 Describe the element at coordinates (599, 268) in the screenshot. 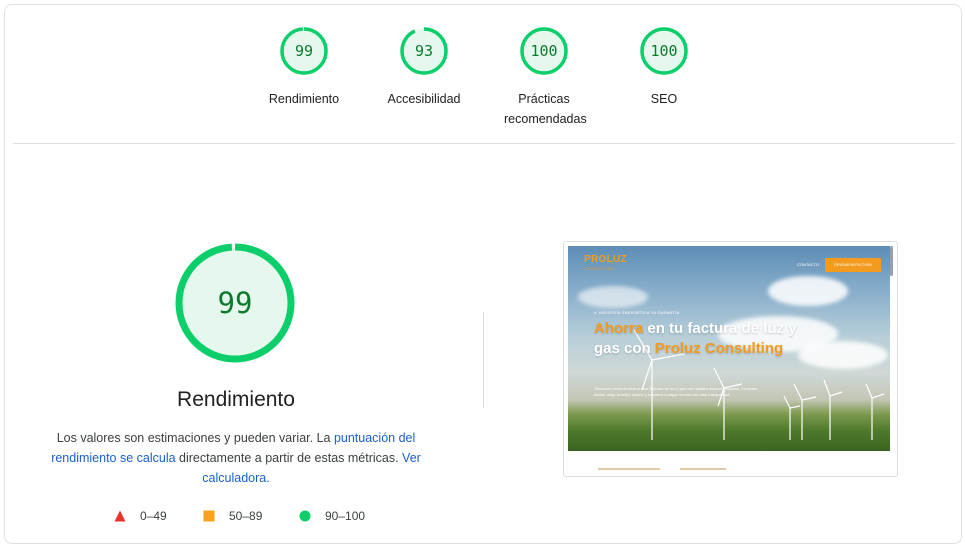

I see `site-logo-sub: CONSULTING` at that location.